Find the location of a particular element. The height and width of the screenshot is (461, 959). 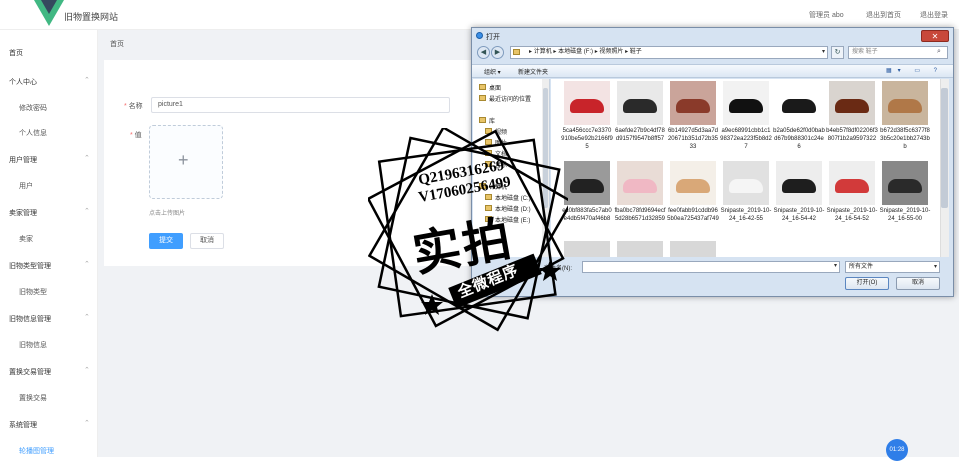

search-icon: ⌕ is located at coordinates (944, 52).